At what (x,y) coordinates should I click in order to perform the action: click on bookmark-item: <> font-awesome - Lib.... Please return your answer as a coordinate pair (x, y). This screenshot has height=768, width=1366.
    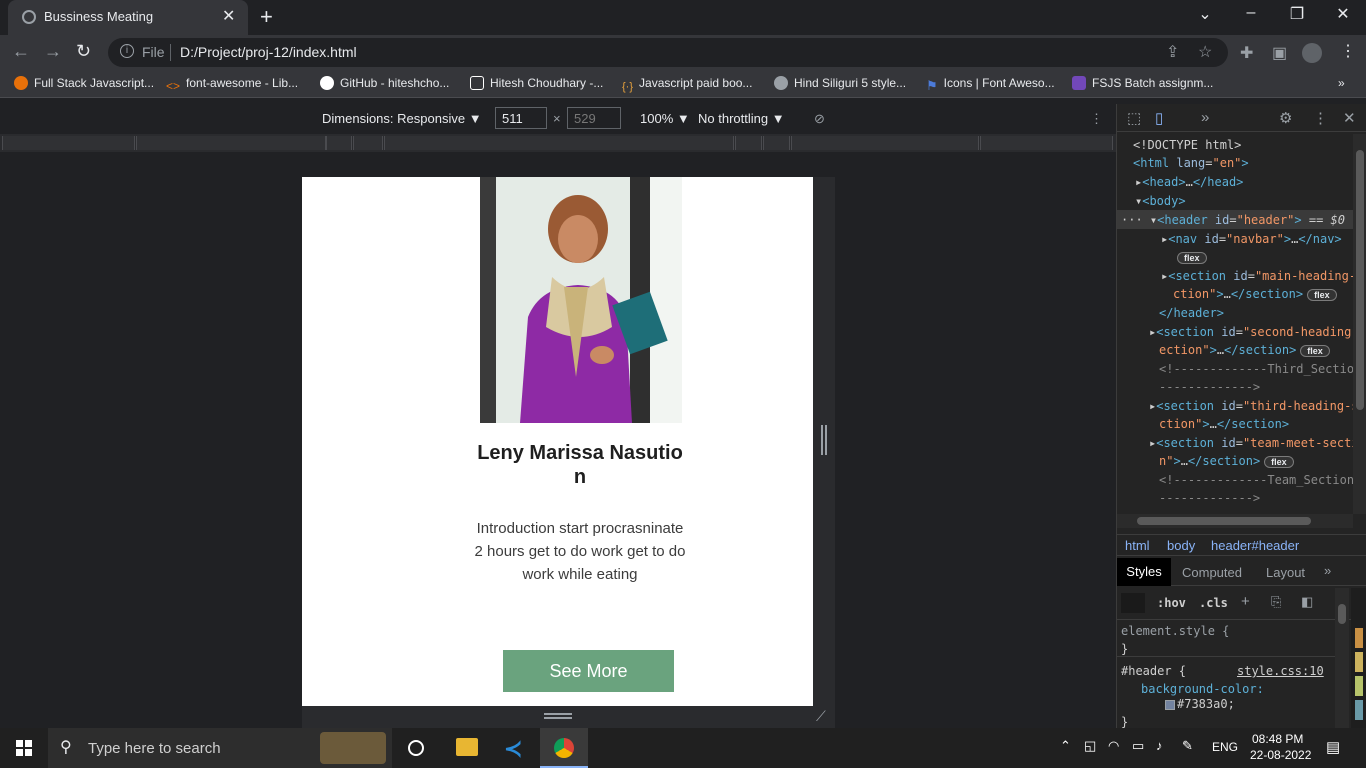
    Looking at the image, I should click on (232, 84).